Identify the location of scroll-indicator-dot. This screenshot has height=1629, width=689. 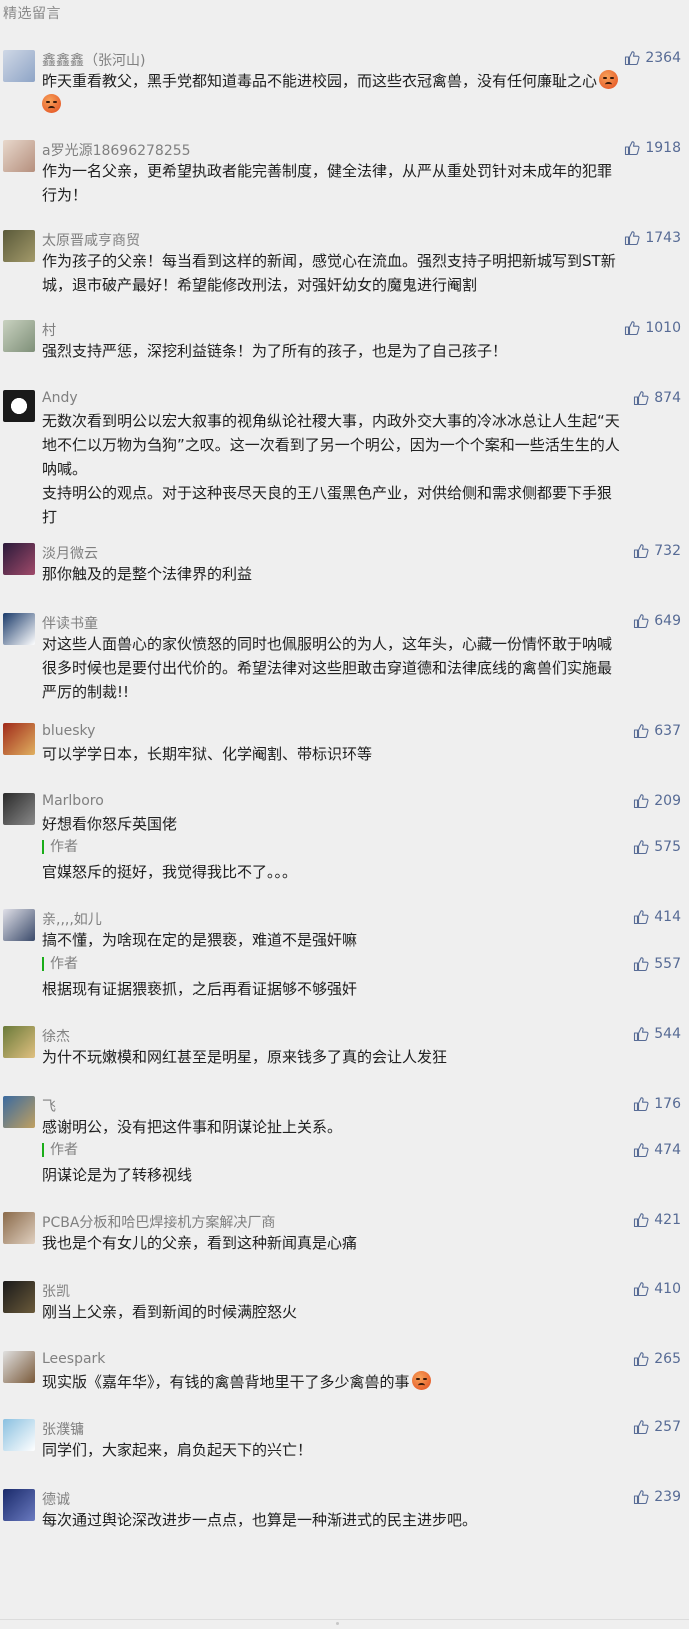
(337, 1623).